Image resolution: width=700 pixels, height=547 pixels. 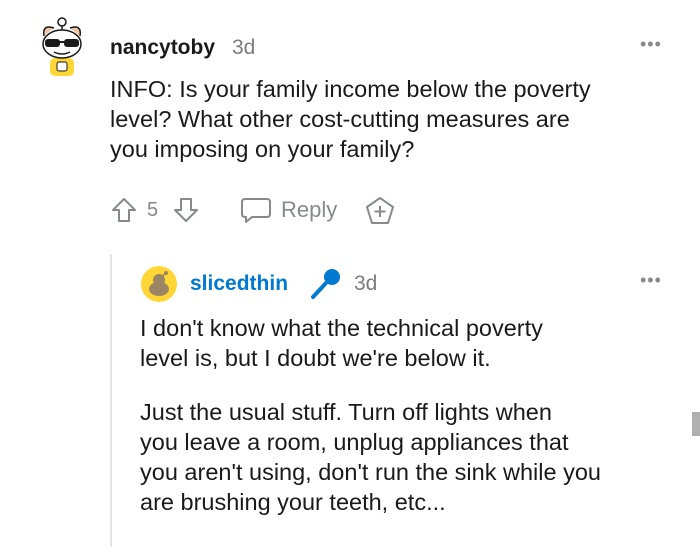 I want to click on comment-username: nancytoby, so click(x=162, y=48).